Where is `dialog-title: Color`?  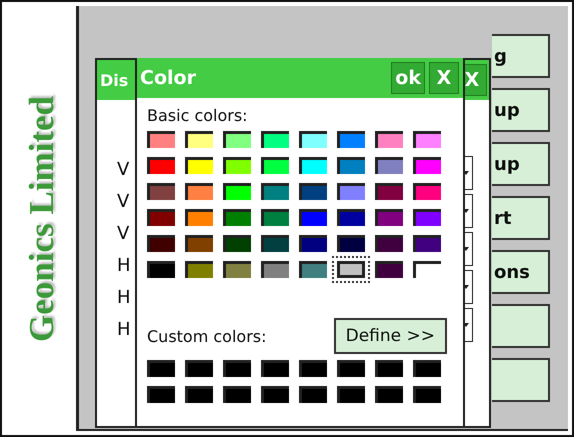
dialog-title: Color is located at coordinates (168, 78).